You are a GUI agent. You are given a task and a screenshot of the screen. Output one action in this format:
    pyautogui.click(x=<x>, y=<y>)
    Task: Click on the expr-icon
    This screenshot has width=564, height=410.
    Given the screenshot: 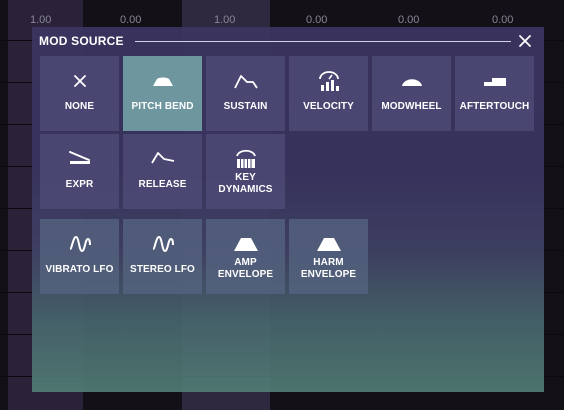 What is the action you would take?
    pyautogui.click(x=79, y=158)
    